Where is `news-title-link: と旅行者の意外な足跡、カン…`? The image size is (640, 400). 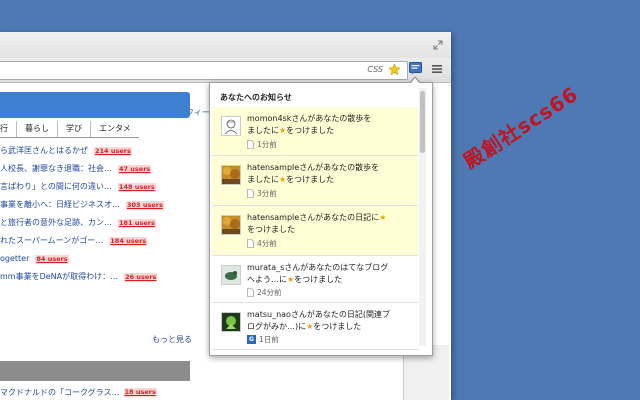 news-title-link: と旅行者の意外な足跡、カン… is located at coordinates (56, 223).